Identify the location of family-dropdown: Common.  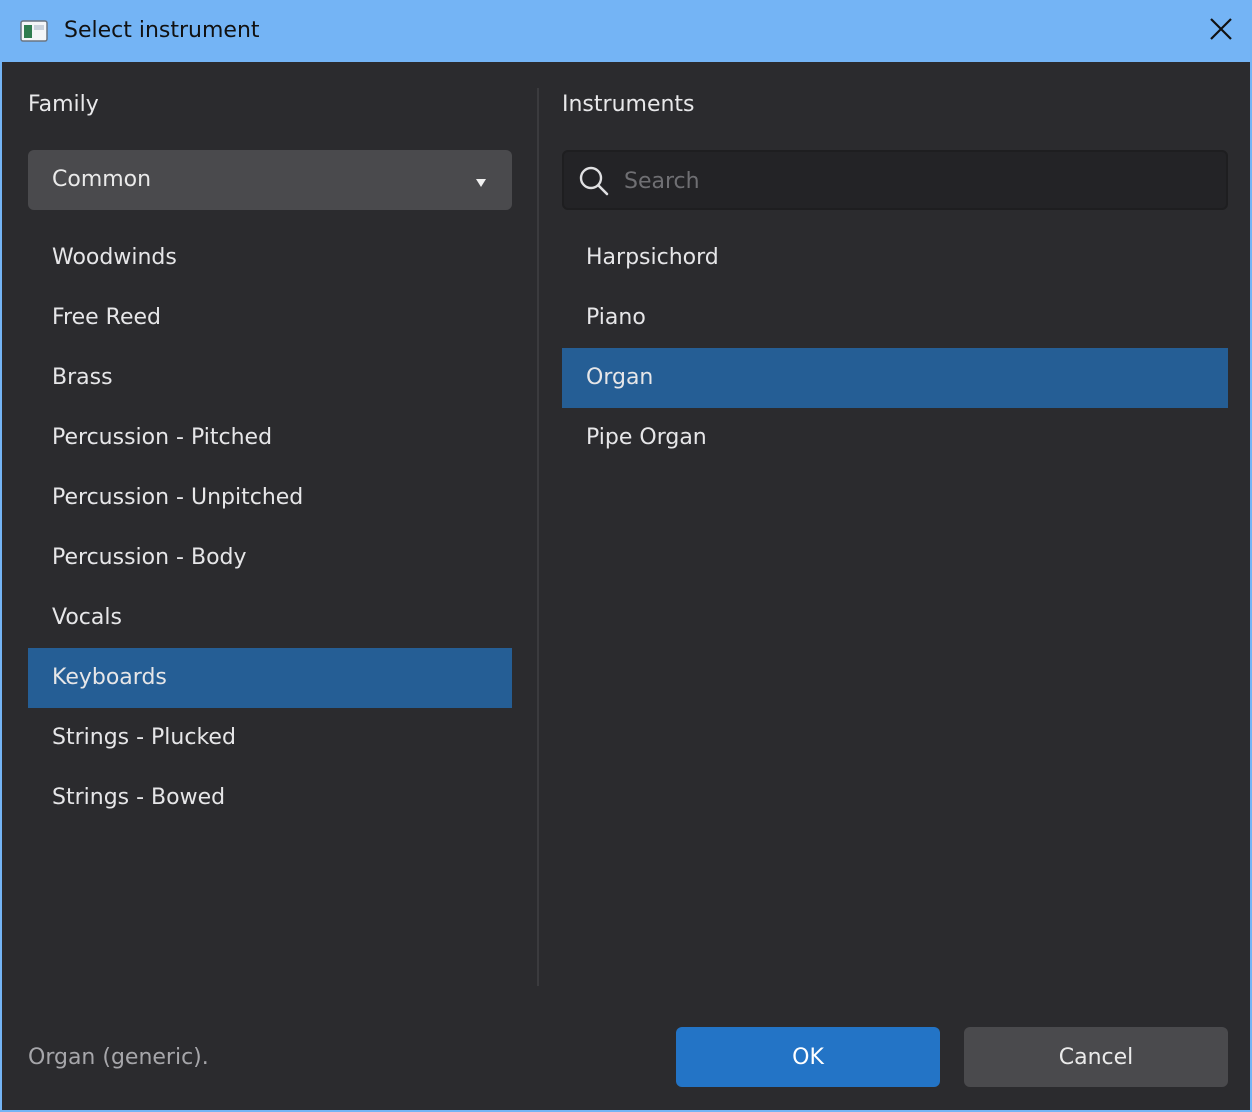
(270, 180).